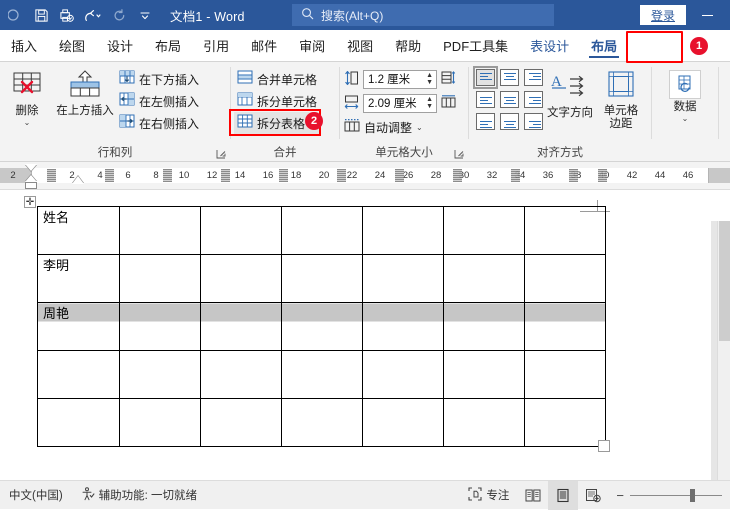 The height and width of the screenshot is (510, 730). Describe the element at coordinates (78, 180) in the screenshot. I see `tab-indent-marker` at that location.